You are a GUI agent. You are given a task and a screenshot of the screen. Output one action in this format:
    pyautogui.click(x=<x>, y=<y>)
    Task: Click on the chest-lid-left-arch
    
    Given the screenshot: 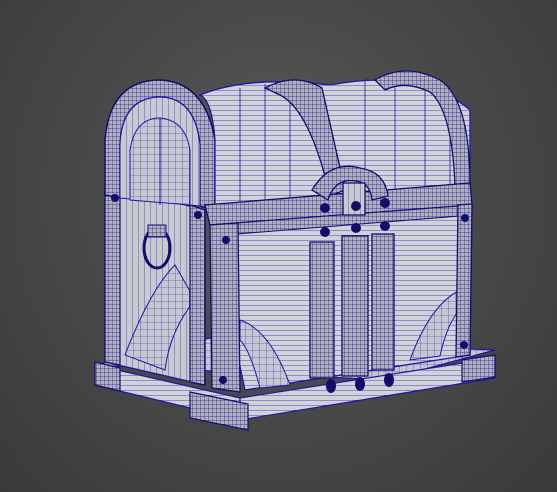 What is the action you would take?
    pyautogui.click(x=160, y=145)
    